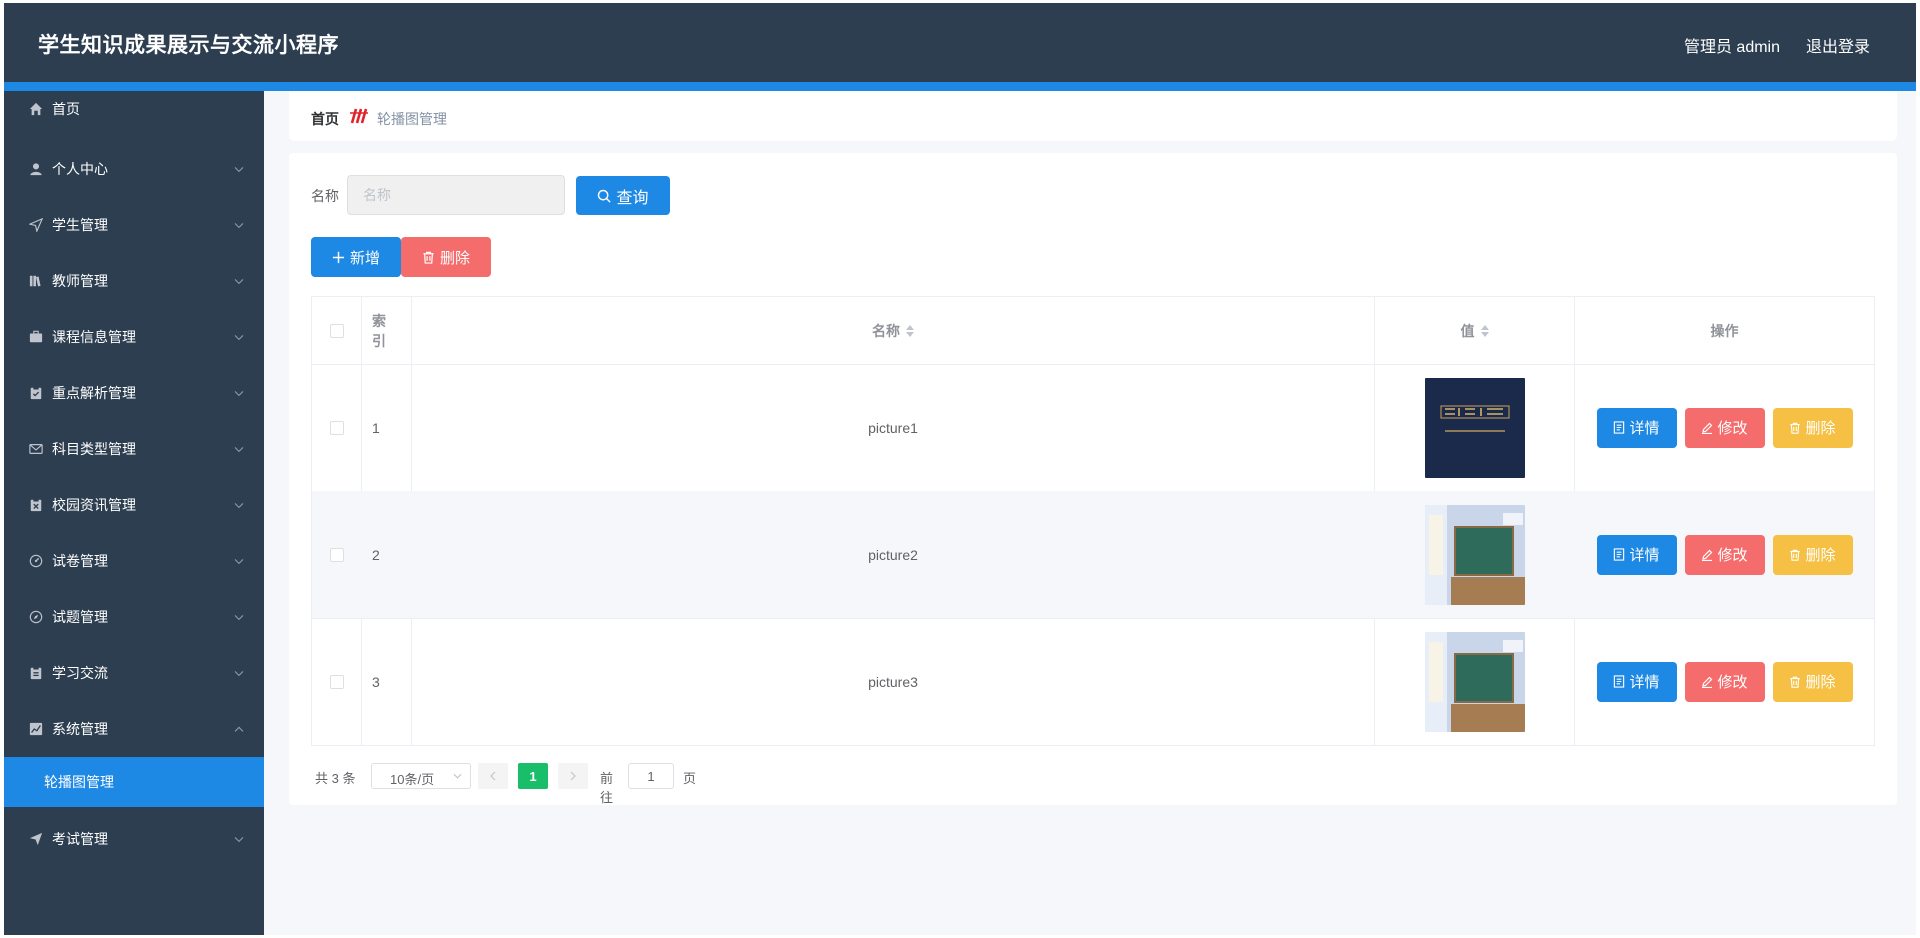  Describe the element at coordinates (134, 337) in the screenshot. I see `sidebar-item-course-info: 课程信息管理` at that location.